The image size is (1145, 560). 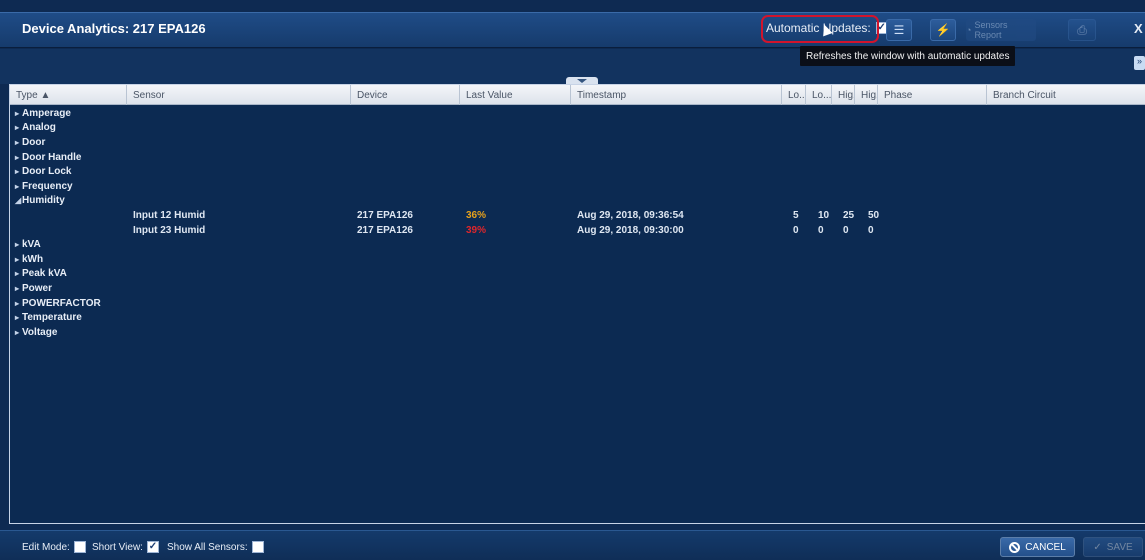 What do you see at coordinates (577, 157) in the screenshot?
I see `group-row: ▸ Door Handle` at bounding box center [577, 157].